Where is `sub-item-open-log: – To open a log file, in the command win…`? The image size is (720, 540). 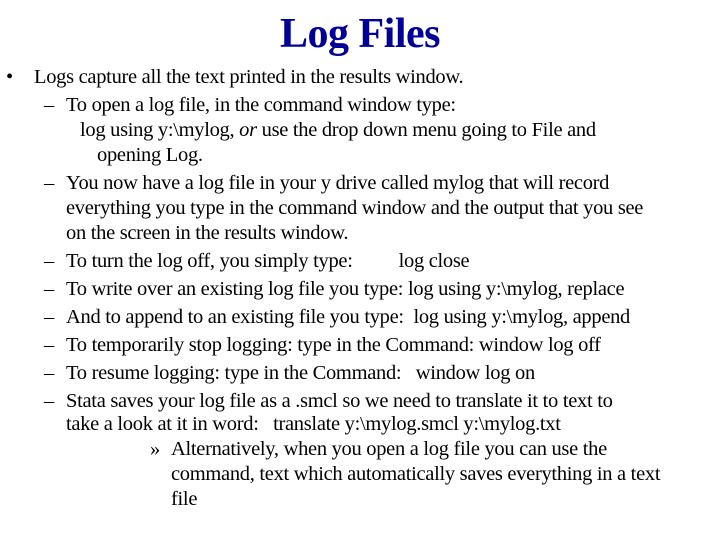
sub-item-open-log: – To open a log file, in the command win… is located at coordinates (360, 105).